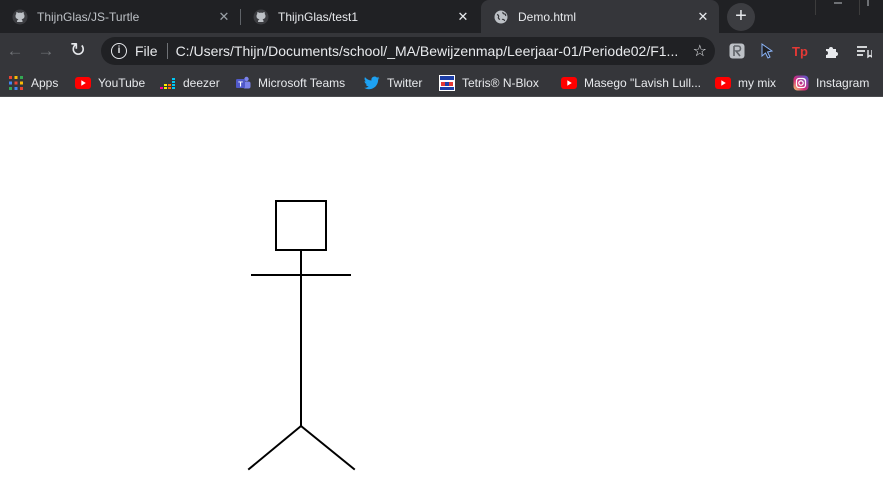 This screenshot has width=883, height=485. I want to click on bookmark-deezer: deezer, so click(190, 83).